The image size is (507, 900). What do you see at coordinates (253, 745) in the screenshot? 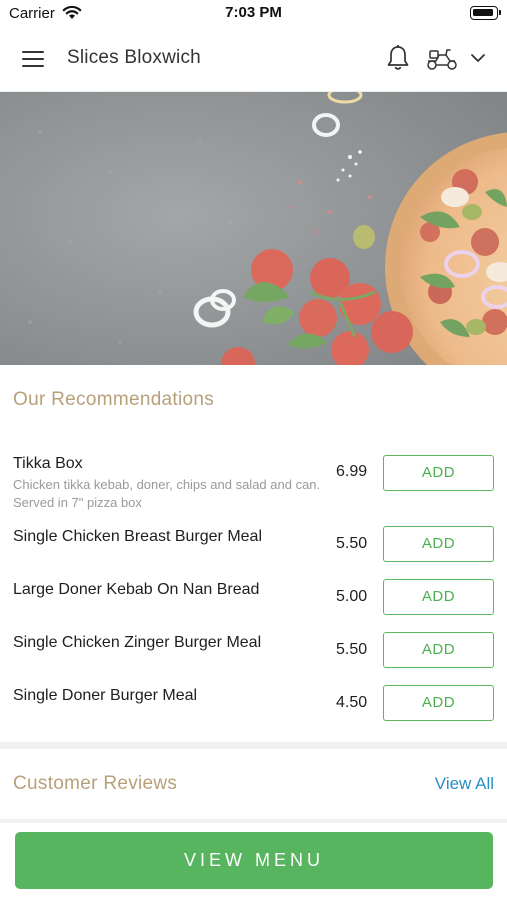
I see `section-divider` at bounding box center [253, 745].